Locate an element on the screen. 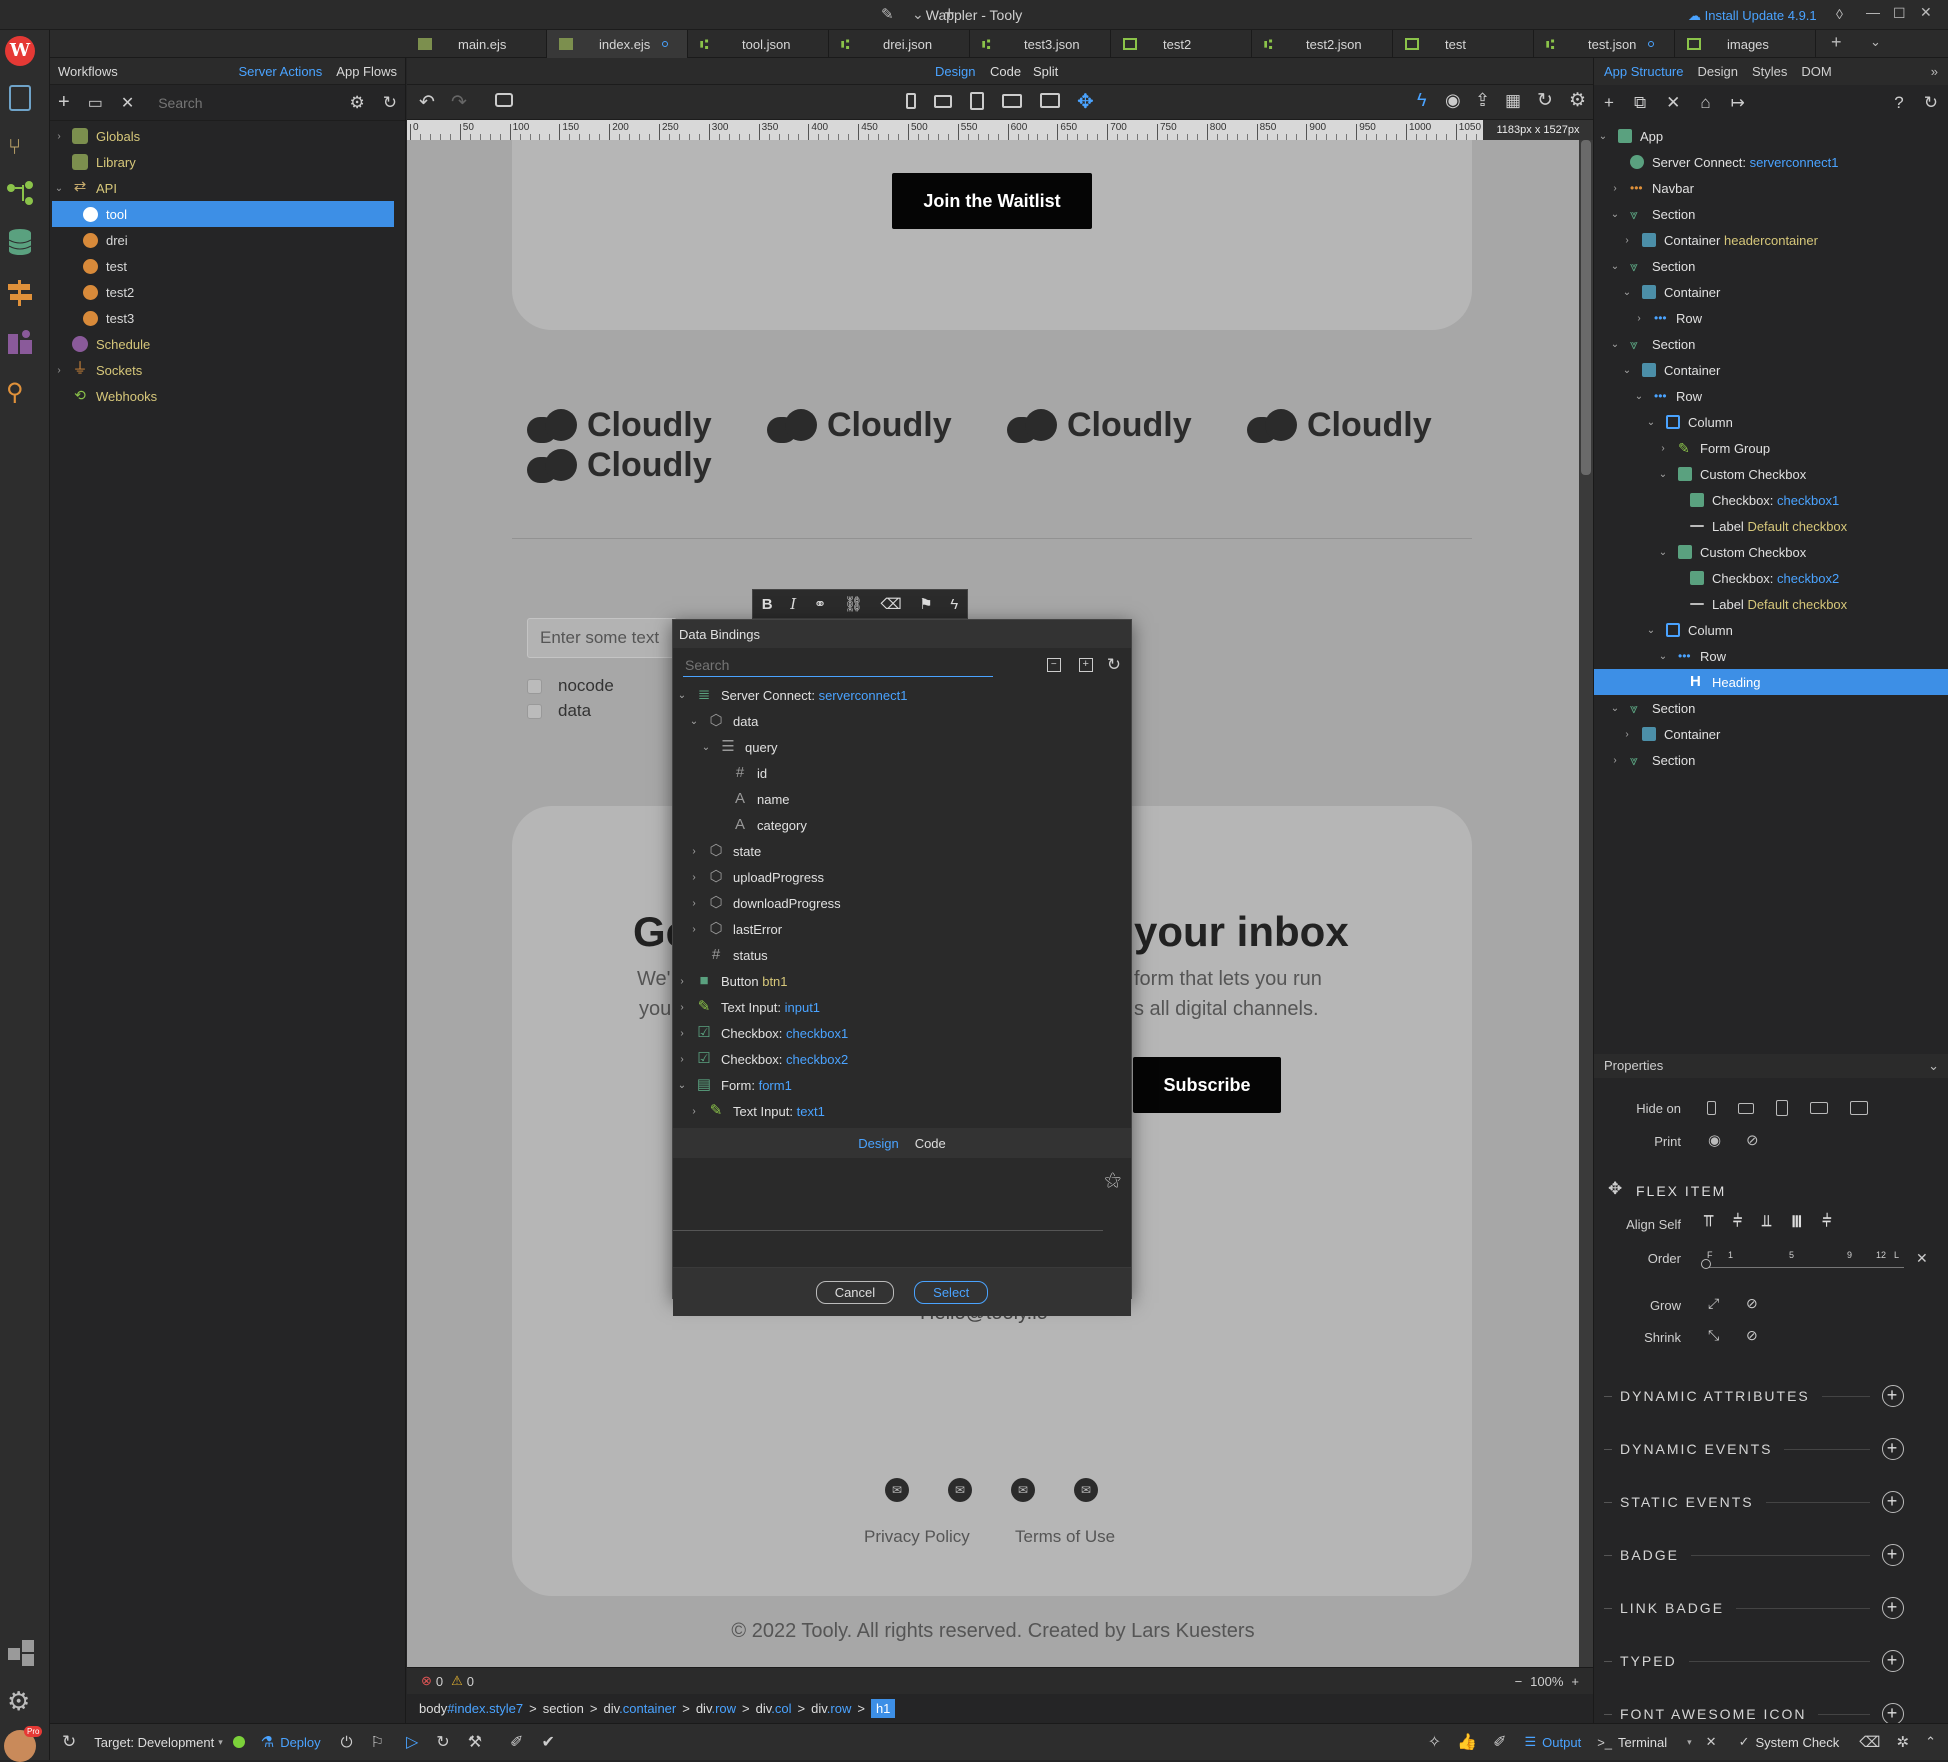 This screenshot has width=1948, height=1762. desktop-icon is located at coordinates (1859, 1108).